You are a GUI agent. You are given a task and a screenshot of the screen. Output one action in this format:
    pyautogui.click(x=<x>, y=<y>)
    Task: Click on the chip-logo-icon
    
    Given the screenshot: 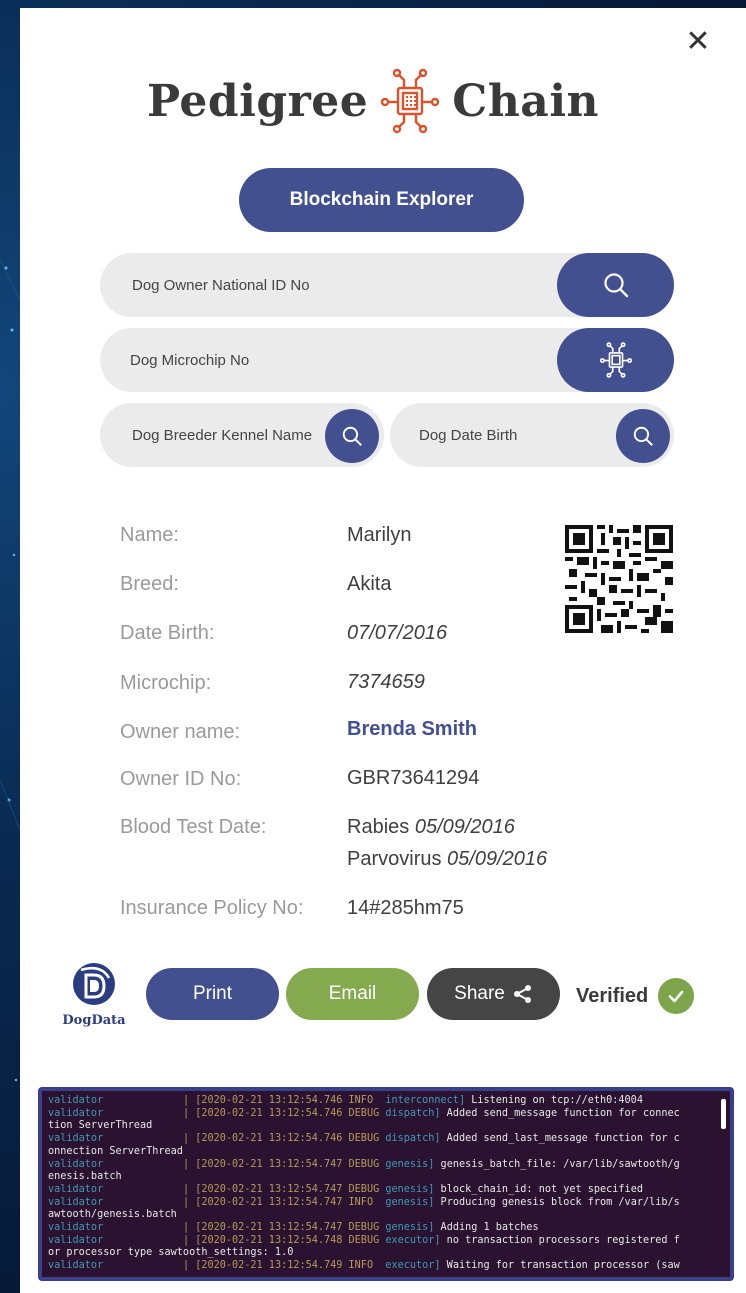 What is the action you would take?
    pyautogui.click(x=410, y=101)
    